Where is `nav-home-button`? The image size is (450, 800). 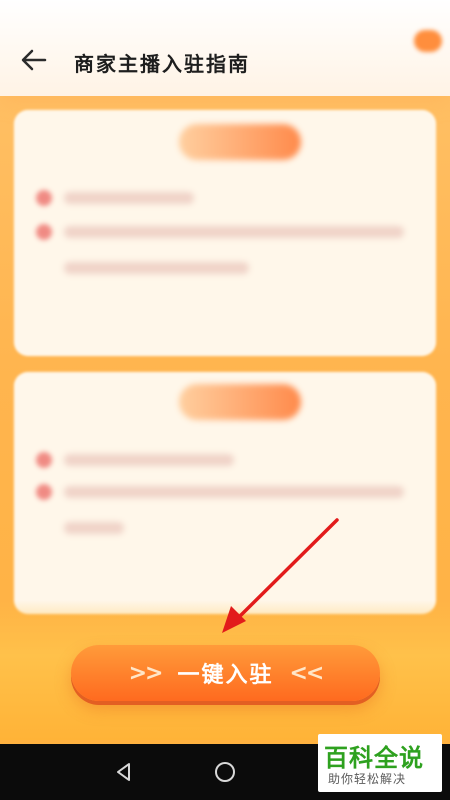 nav-home-button is located at coordinates (225, 772).